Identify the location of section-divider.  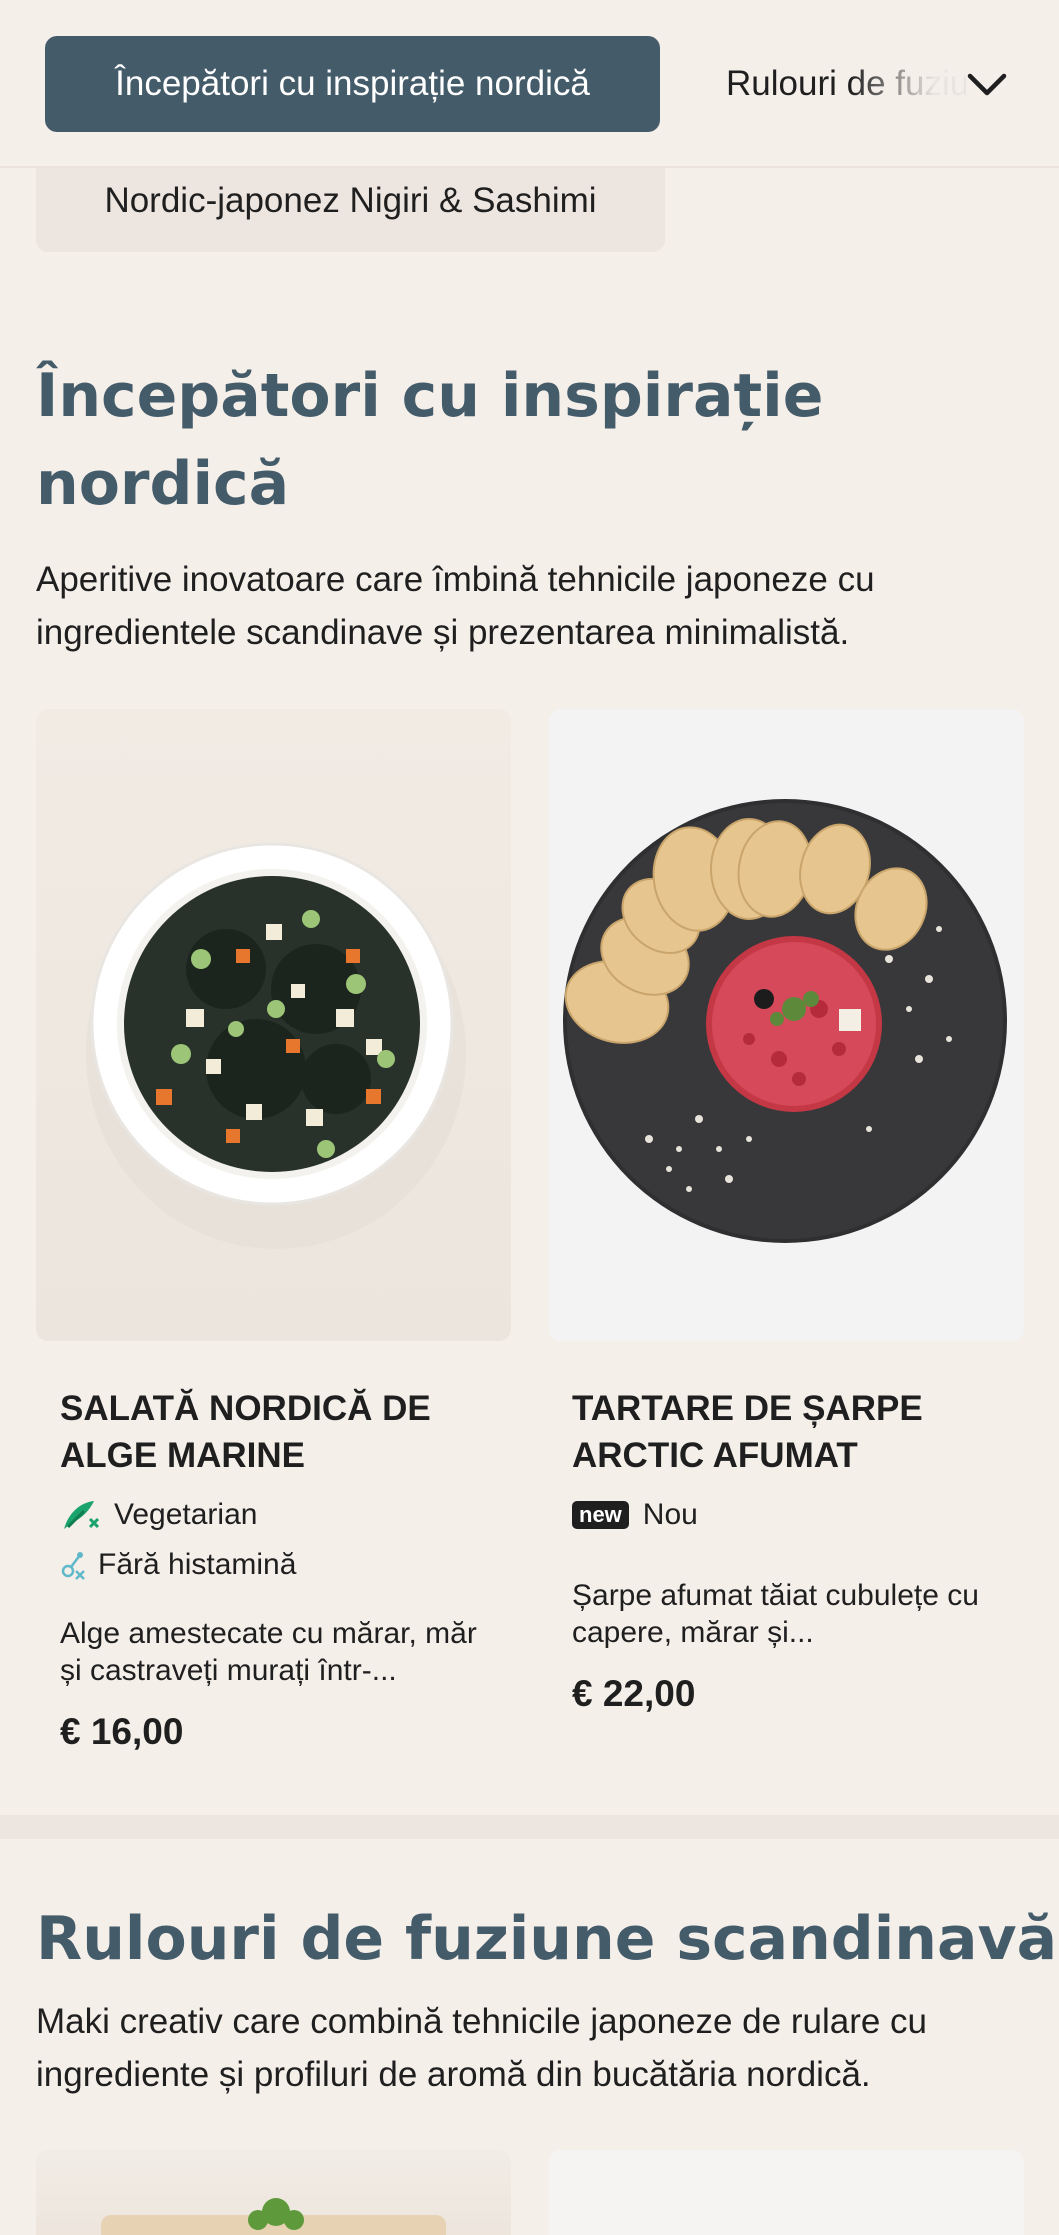
(529, 1827).